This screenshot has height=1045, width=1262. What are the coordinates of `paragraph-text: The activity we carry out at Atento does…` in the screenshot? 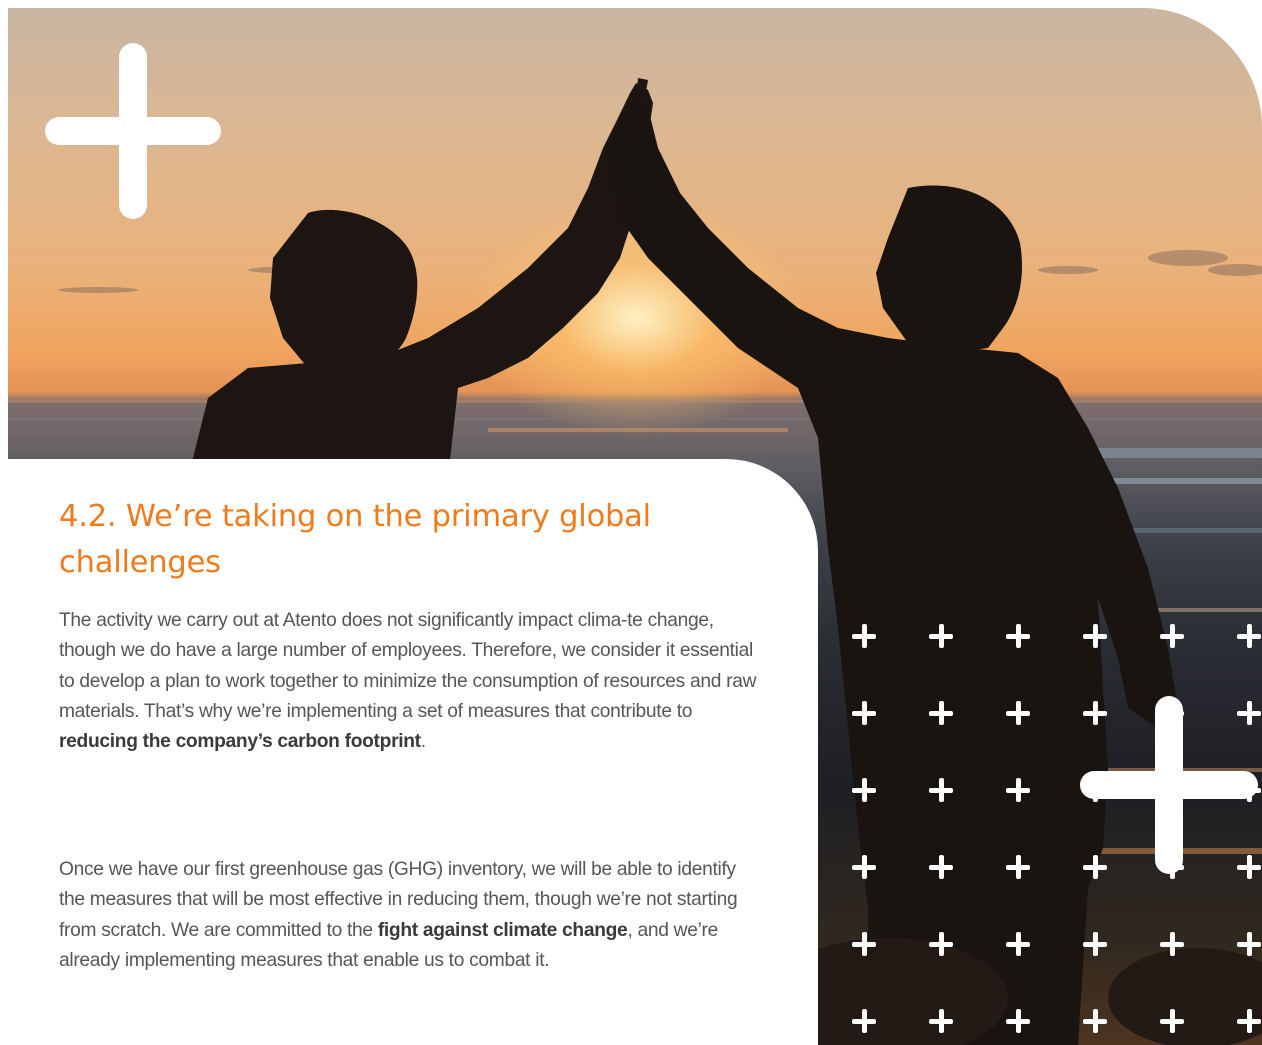 It's located at (408, 666).